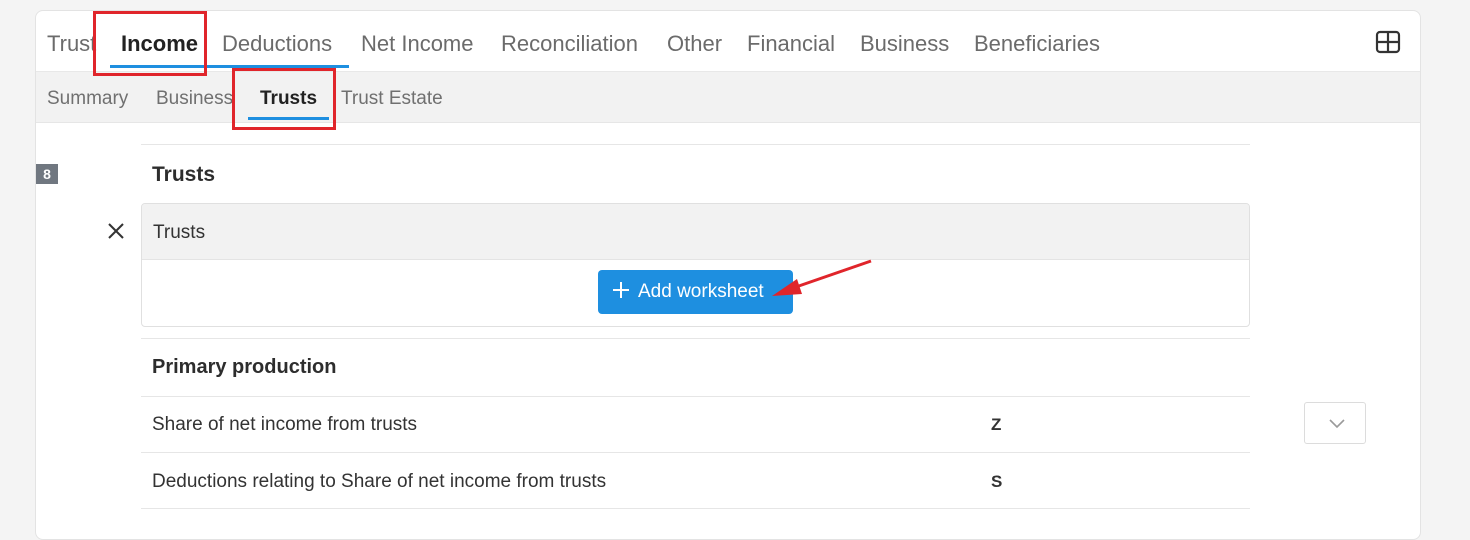 This screenshot has width=1470, height=540. Describe the element at coordinates (904, 44) in the screenshot. I see `tab-business: Business` at that location.